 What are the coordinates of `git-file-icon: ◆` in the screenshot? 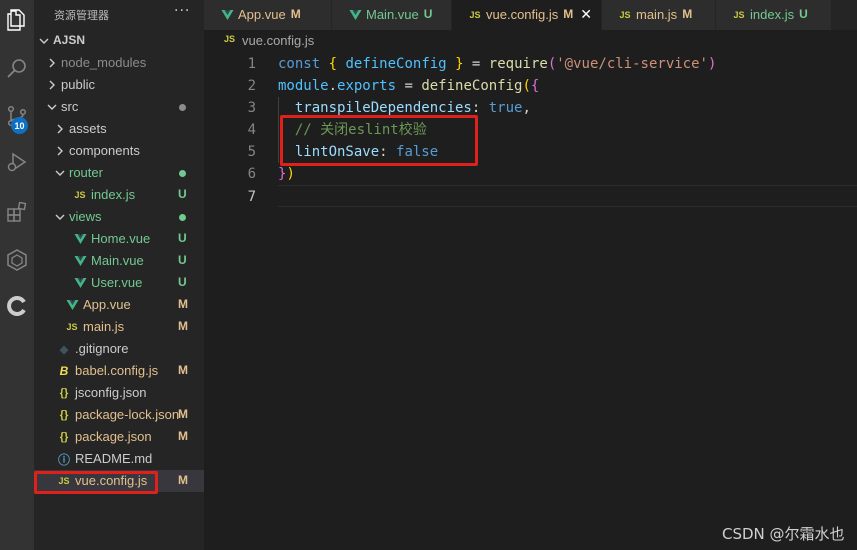 It's located at (64, 349).